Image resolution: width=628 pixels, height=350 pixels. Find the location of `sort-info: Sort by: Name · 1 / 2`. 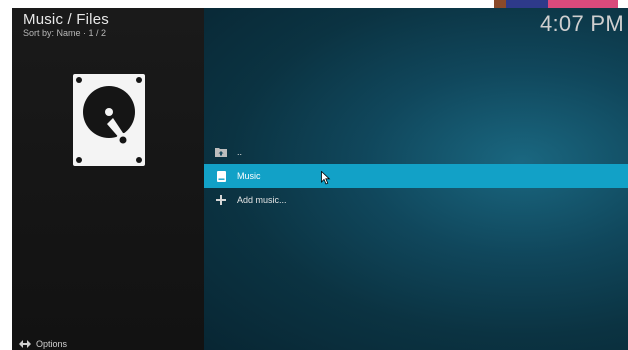

sort-info: Sort by: Name · 1 / 2 is located at coordinates (65, 33).